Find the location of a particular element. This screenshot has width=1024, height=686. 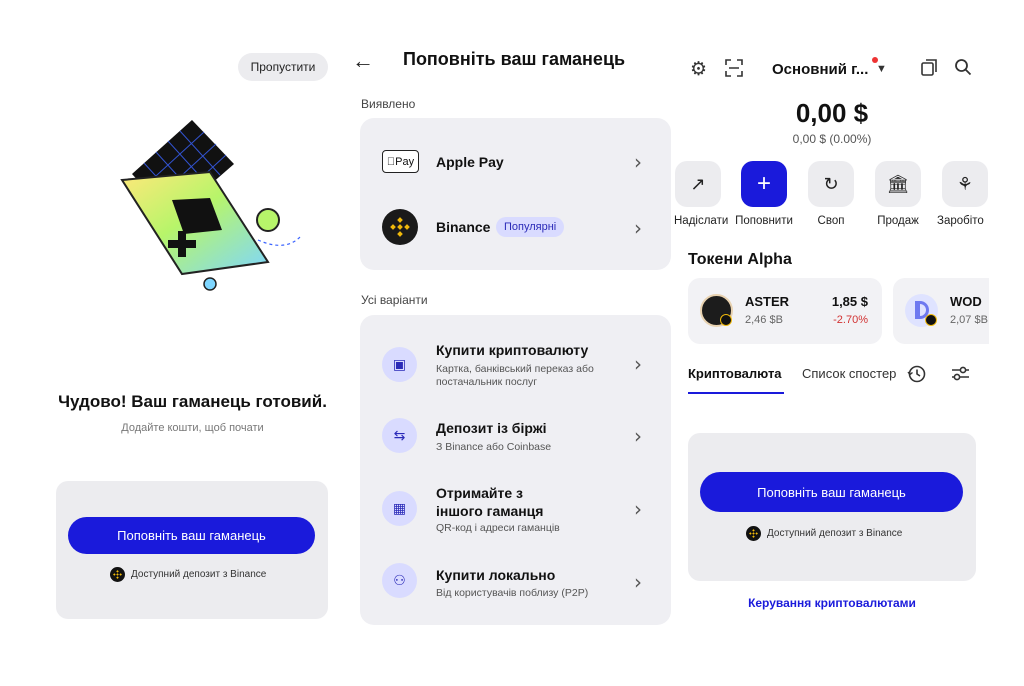

option-subtitle: Картка, банківський переказ або is located at coordinates (515, 369).